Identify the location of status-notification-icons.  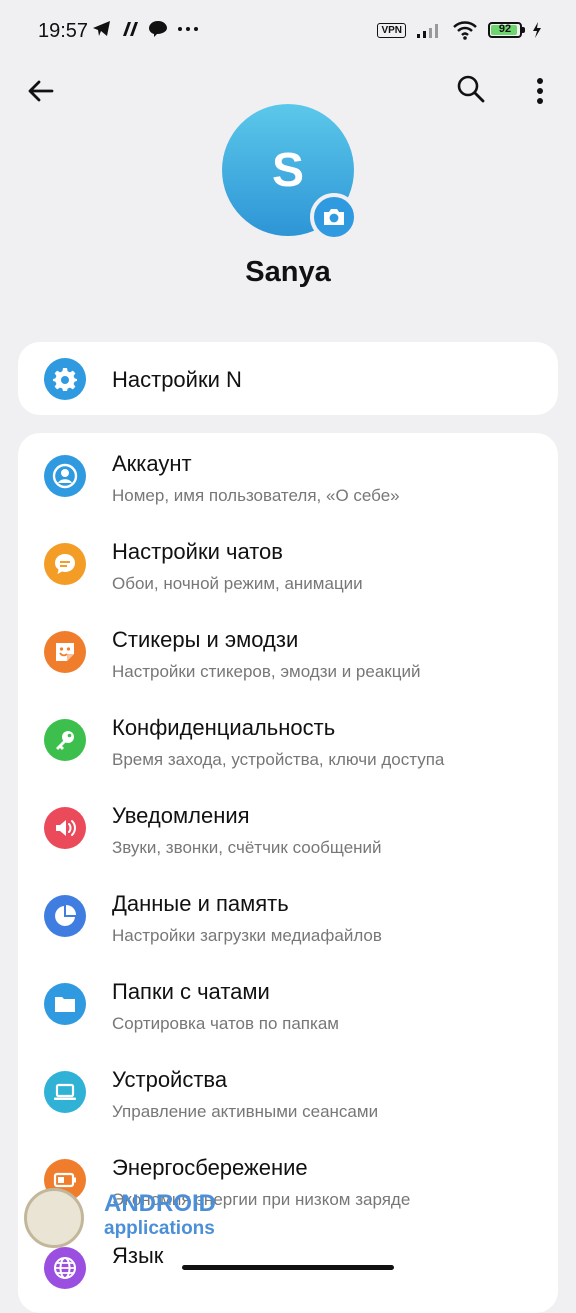
(146, 29).